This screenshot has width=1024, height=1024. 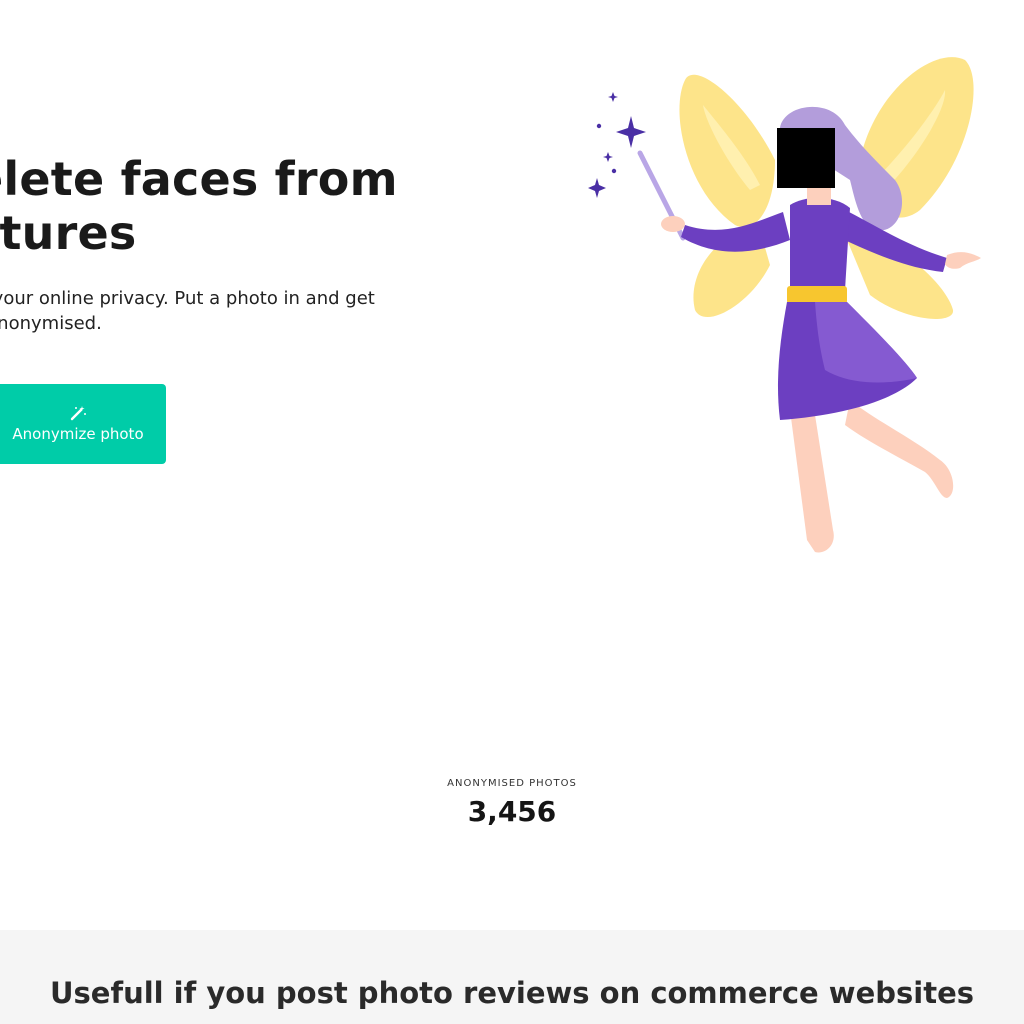 What do you see at coordinates (83, 424) in the screenshot?
I see `anonymize-photo-button: Anonymize photo` at bounding box center [83, 424].